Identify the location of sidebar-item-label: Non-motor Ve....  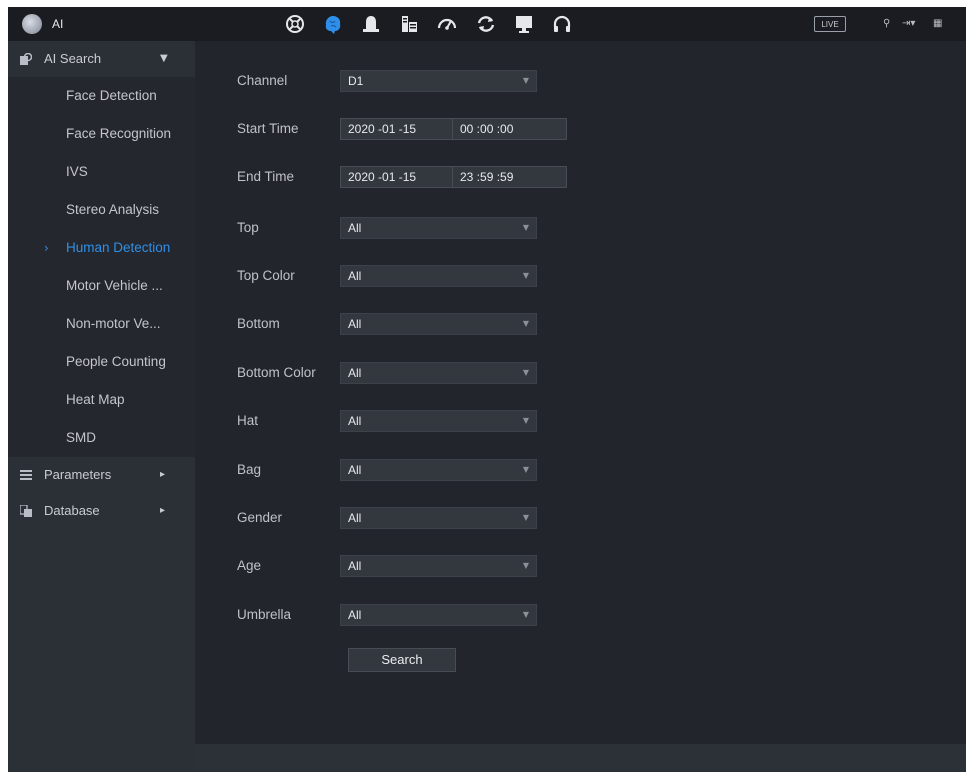
(113, 323).